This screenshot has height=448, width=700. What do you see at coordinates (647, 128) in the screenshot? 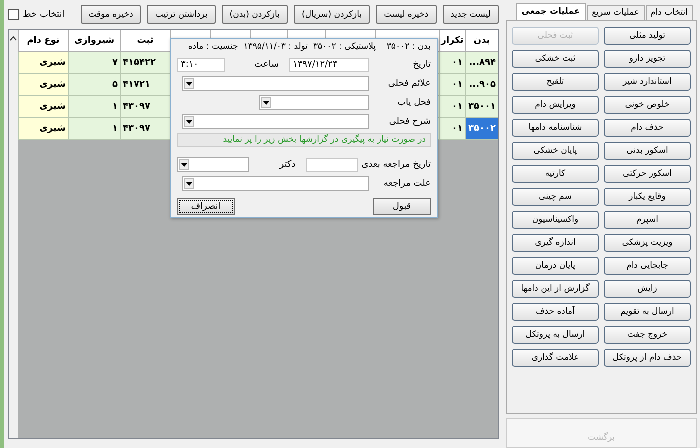
I see `action-button: حذف دام` at bounding box center [647, 128].